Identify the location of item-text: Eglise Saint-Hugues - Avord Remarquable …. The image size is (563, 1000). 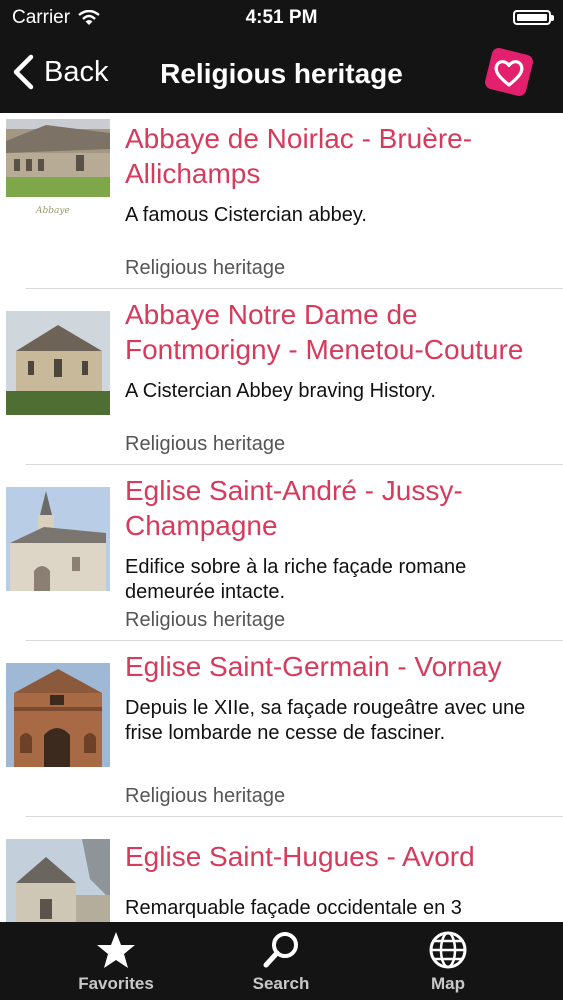
(338, 880).